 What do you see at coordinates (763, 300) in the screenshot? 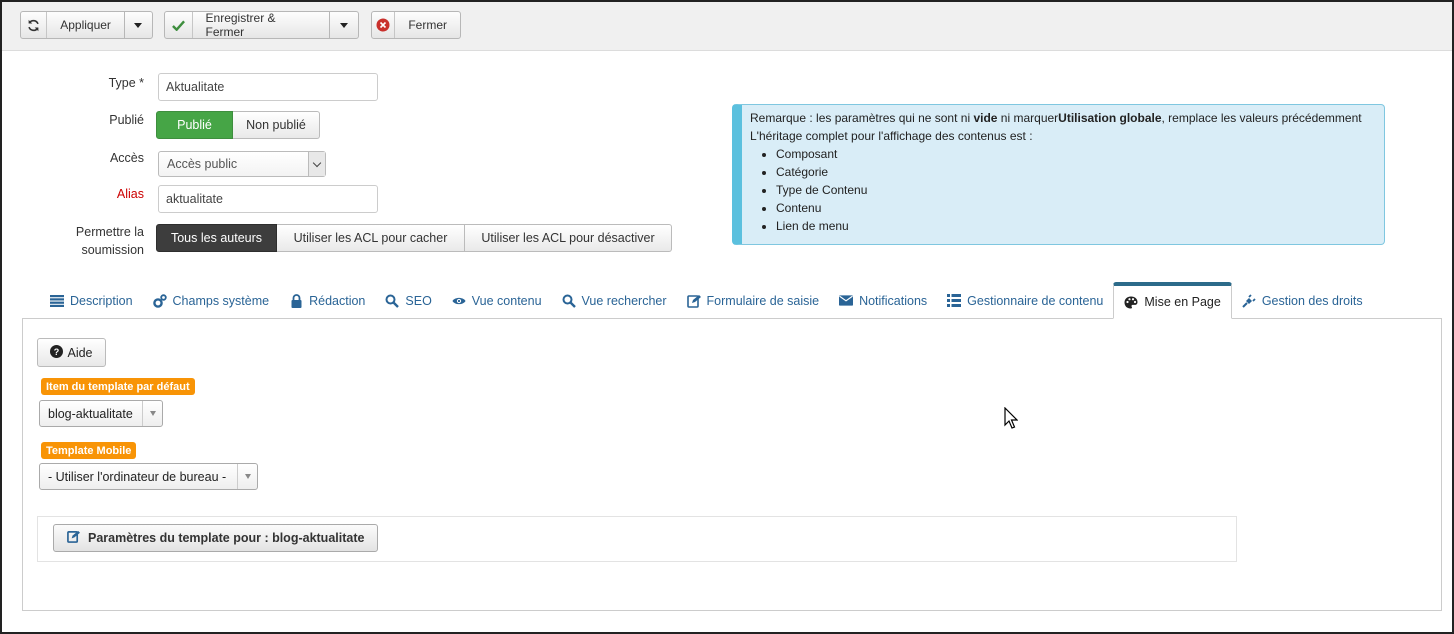
I see `tab-label: Formulaire de saisie` at bounding box center [763, 300].